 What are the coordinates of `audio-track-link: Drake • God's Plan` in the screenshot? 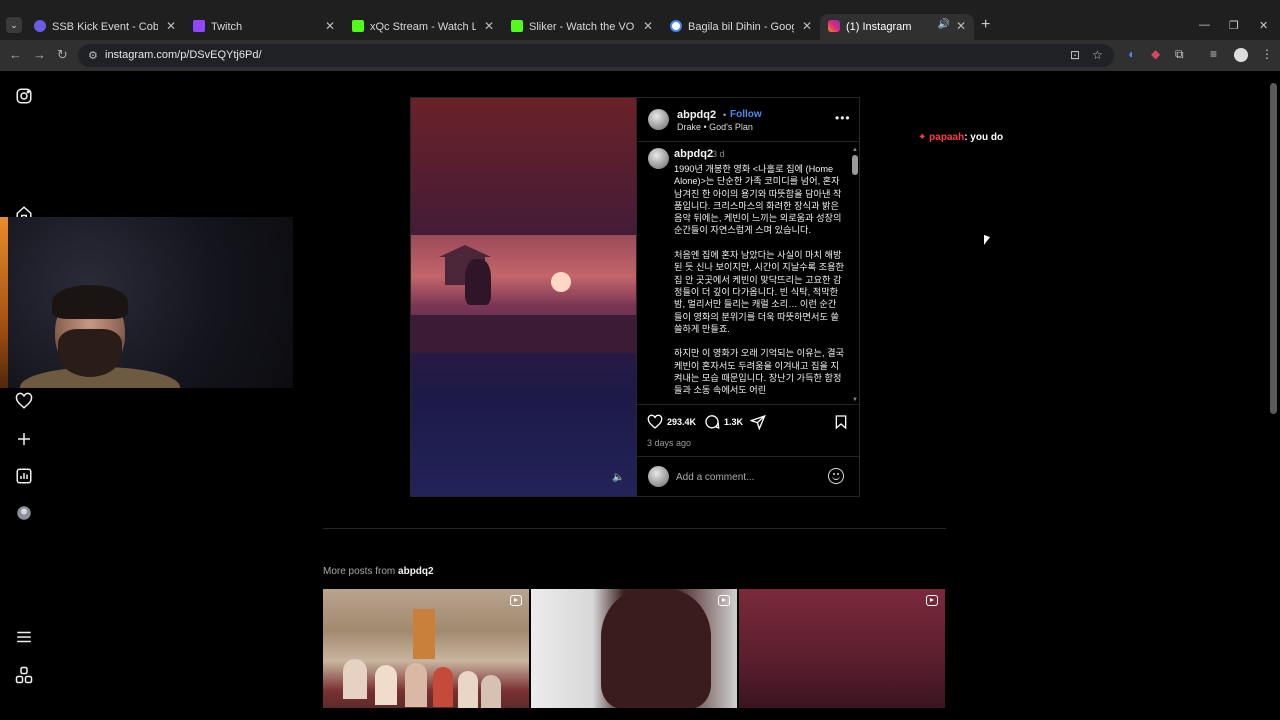 It's located at (715, 127).